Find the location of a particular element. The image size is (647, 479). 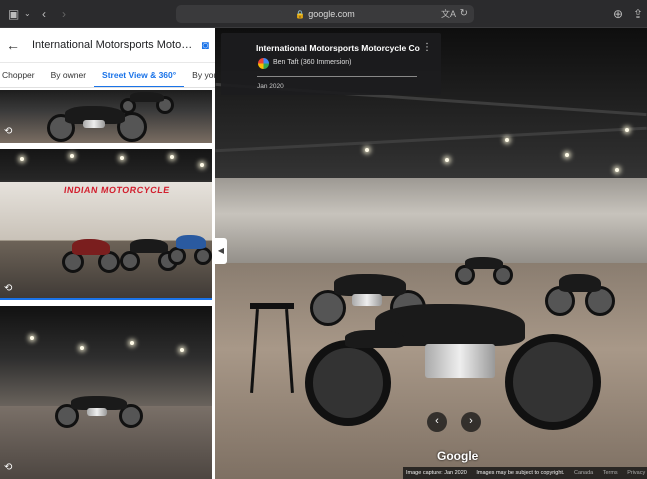

indian-motorcycle-sign: INDIAN MOTORCYCLE is located at coordinates (117, 190).